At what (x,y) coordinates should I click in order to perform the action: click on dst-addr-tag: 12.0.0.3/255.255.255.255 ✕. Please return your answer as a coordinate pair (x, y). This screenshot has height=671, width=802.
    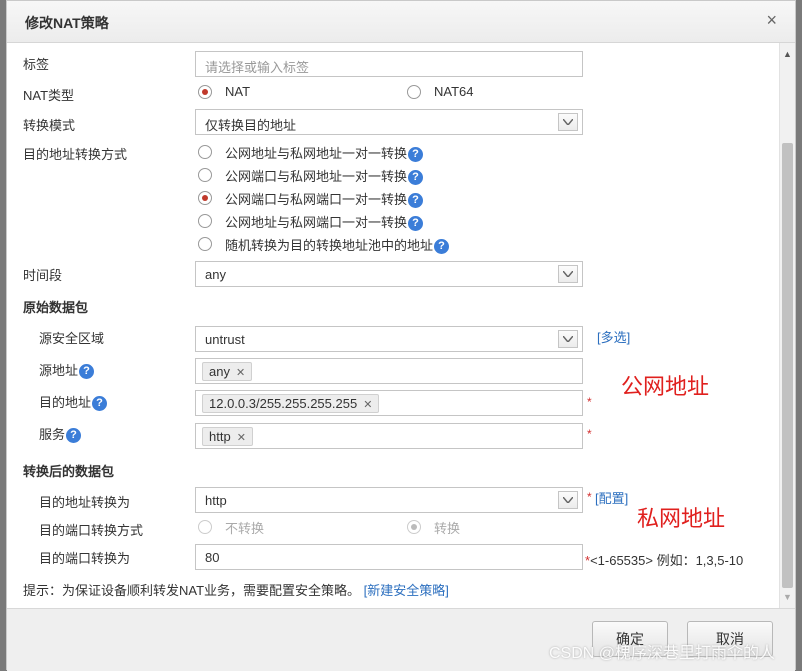
    Looking at the image, I should click on (291, 403).